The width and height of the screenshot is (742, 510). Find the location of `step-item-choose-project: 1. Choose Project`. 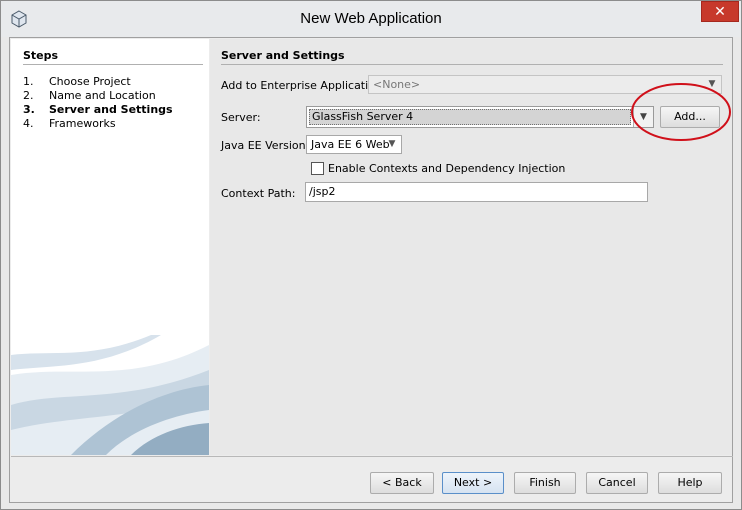

step-item-choose-project: 1. Choose Project is located at coordinates (98, 82).